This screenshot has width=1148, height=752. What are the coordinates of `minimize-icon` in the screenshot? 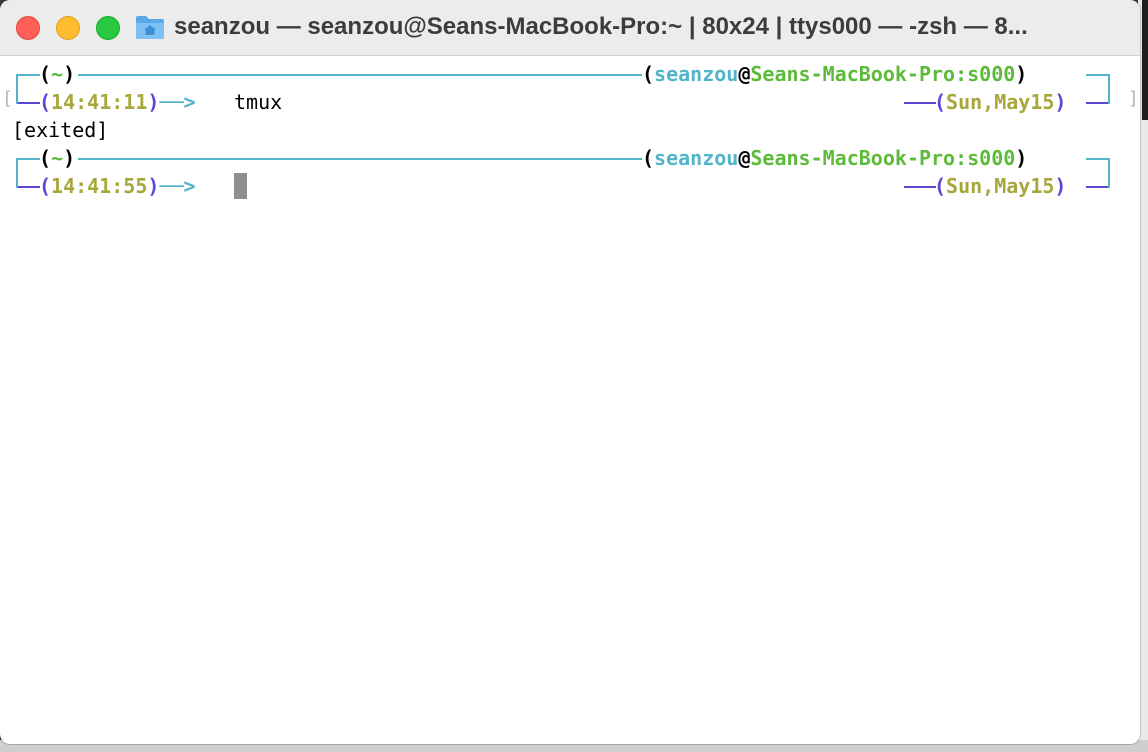 It's located at (68, 28).